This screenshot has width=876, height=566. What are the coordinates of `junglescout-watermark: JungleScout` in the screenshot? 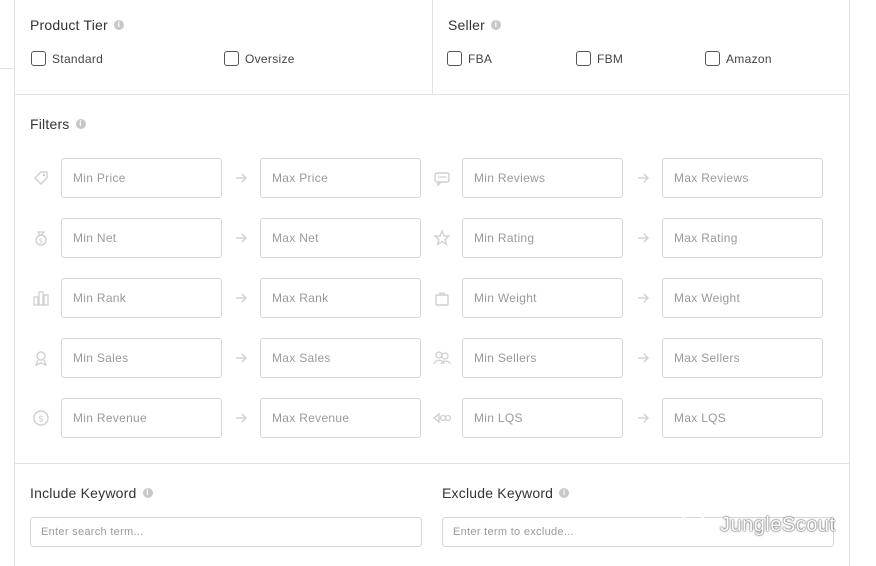 It's located at (758, 525).